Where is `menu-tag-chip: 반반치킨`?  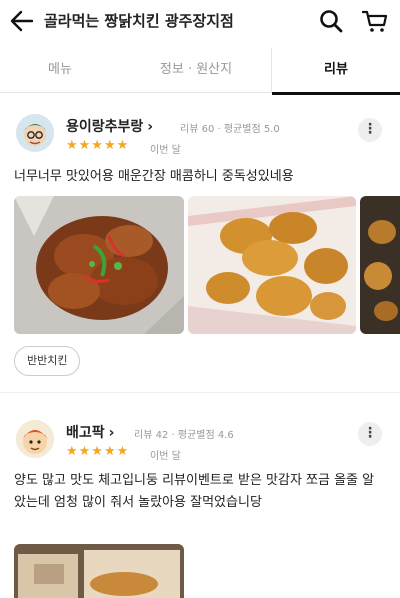
menu-tag-chip: 반반치킨 is located at coordinates (47, 361).